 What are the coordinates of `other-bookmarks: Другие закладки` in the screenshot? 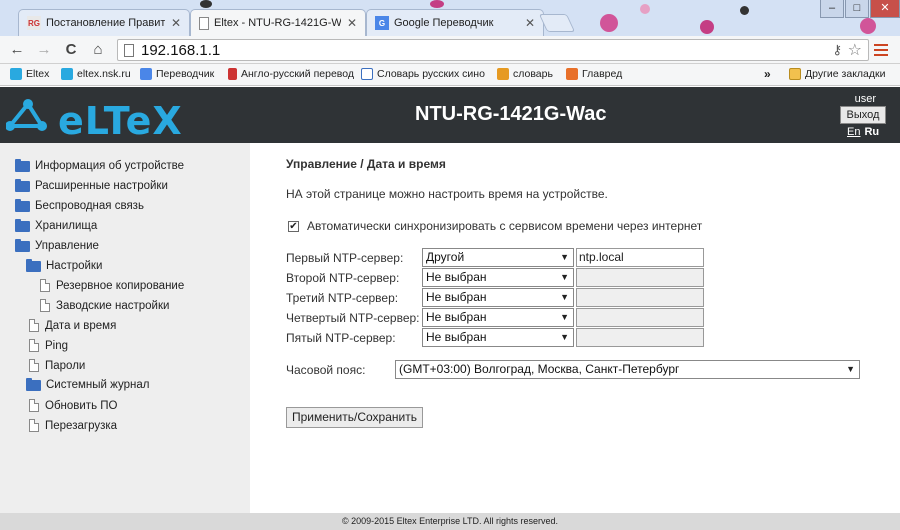 It's located at (837, 74).